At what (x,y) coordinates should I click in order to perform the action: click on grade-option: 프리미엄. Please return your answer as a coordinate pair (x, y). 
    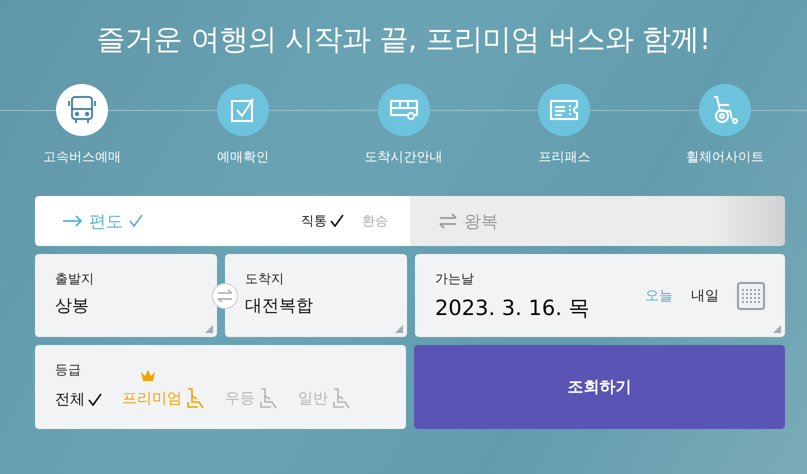
    Looking at the image, I should click on (163, 398).